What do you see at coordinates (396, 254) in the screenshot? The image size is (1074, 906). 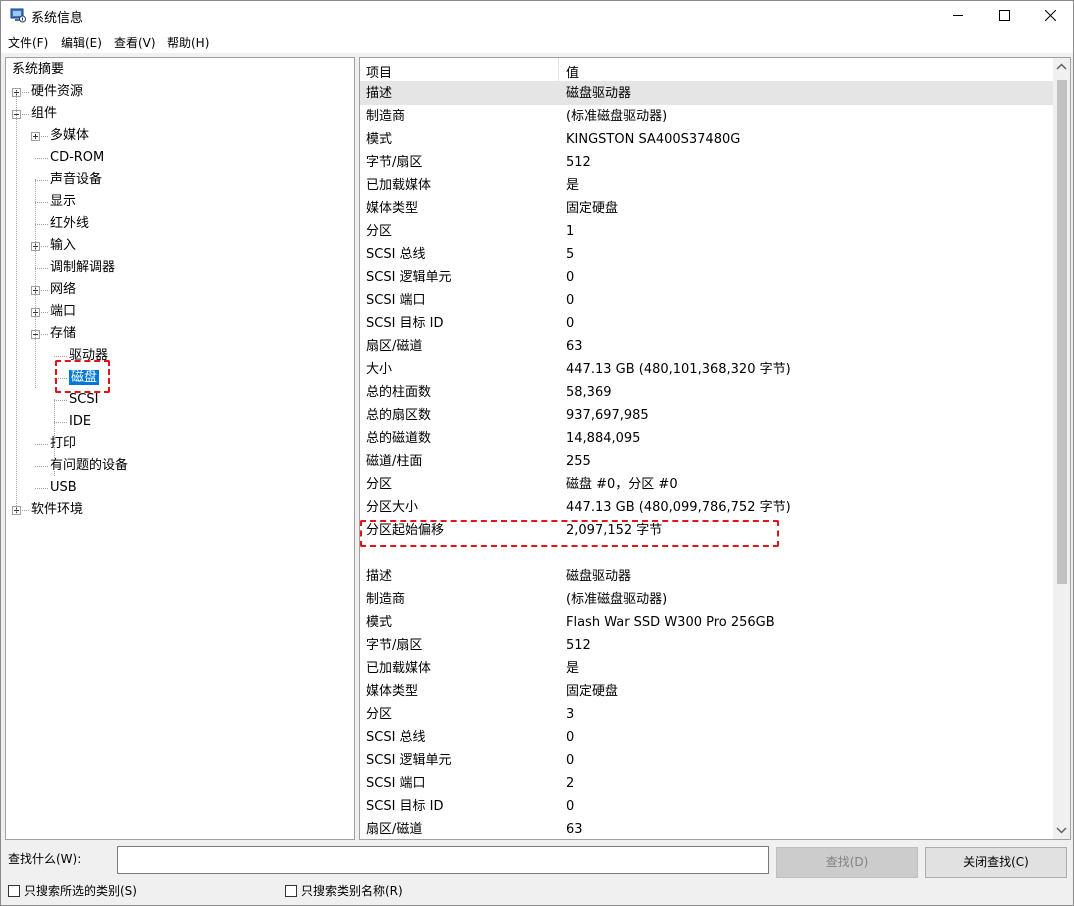 I see `row-item-cell: SCSI 总线` at bounding box center [396, 254].